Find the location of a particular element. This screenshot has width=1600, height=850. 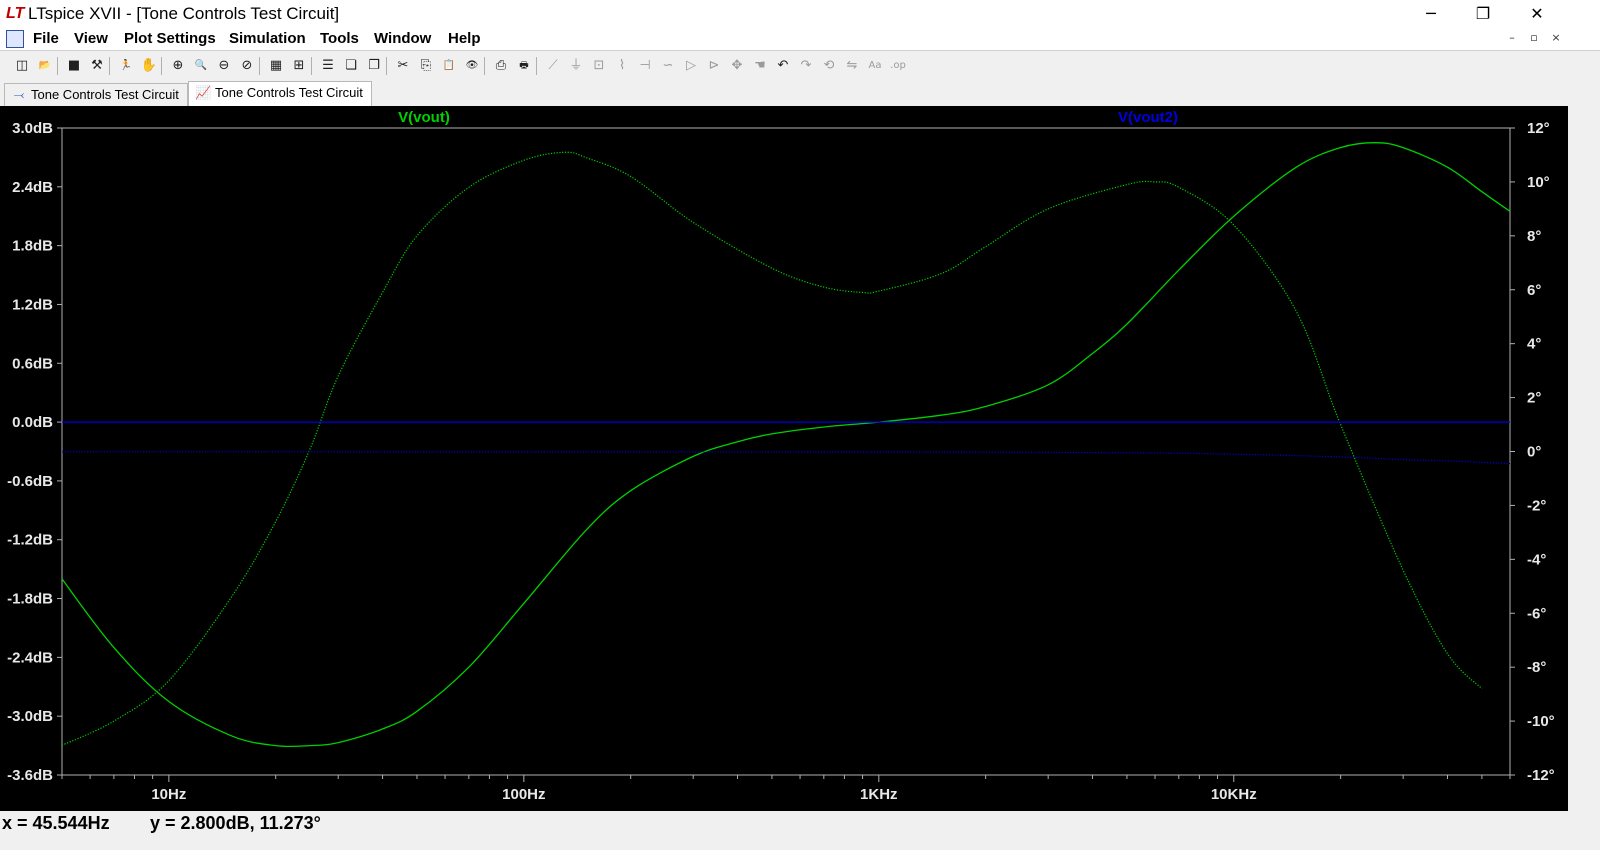

y-left-tick-label: -3.6dB is located at coordinates (30, 775).